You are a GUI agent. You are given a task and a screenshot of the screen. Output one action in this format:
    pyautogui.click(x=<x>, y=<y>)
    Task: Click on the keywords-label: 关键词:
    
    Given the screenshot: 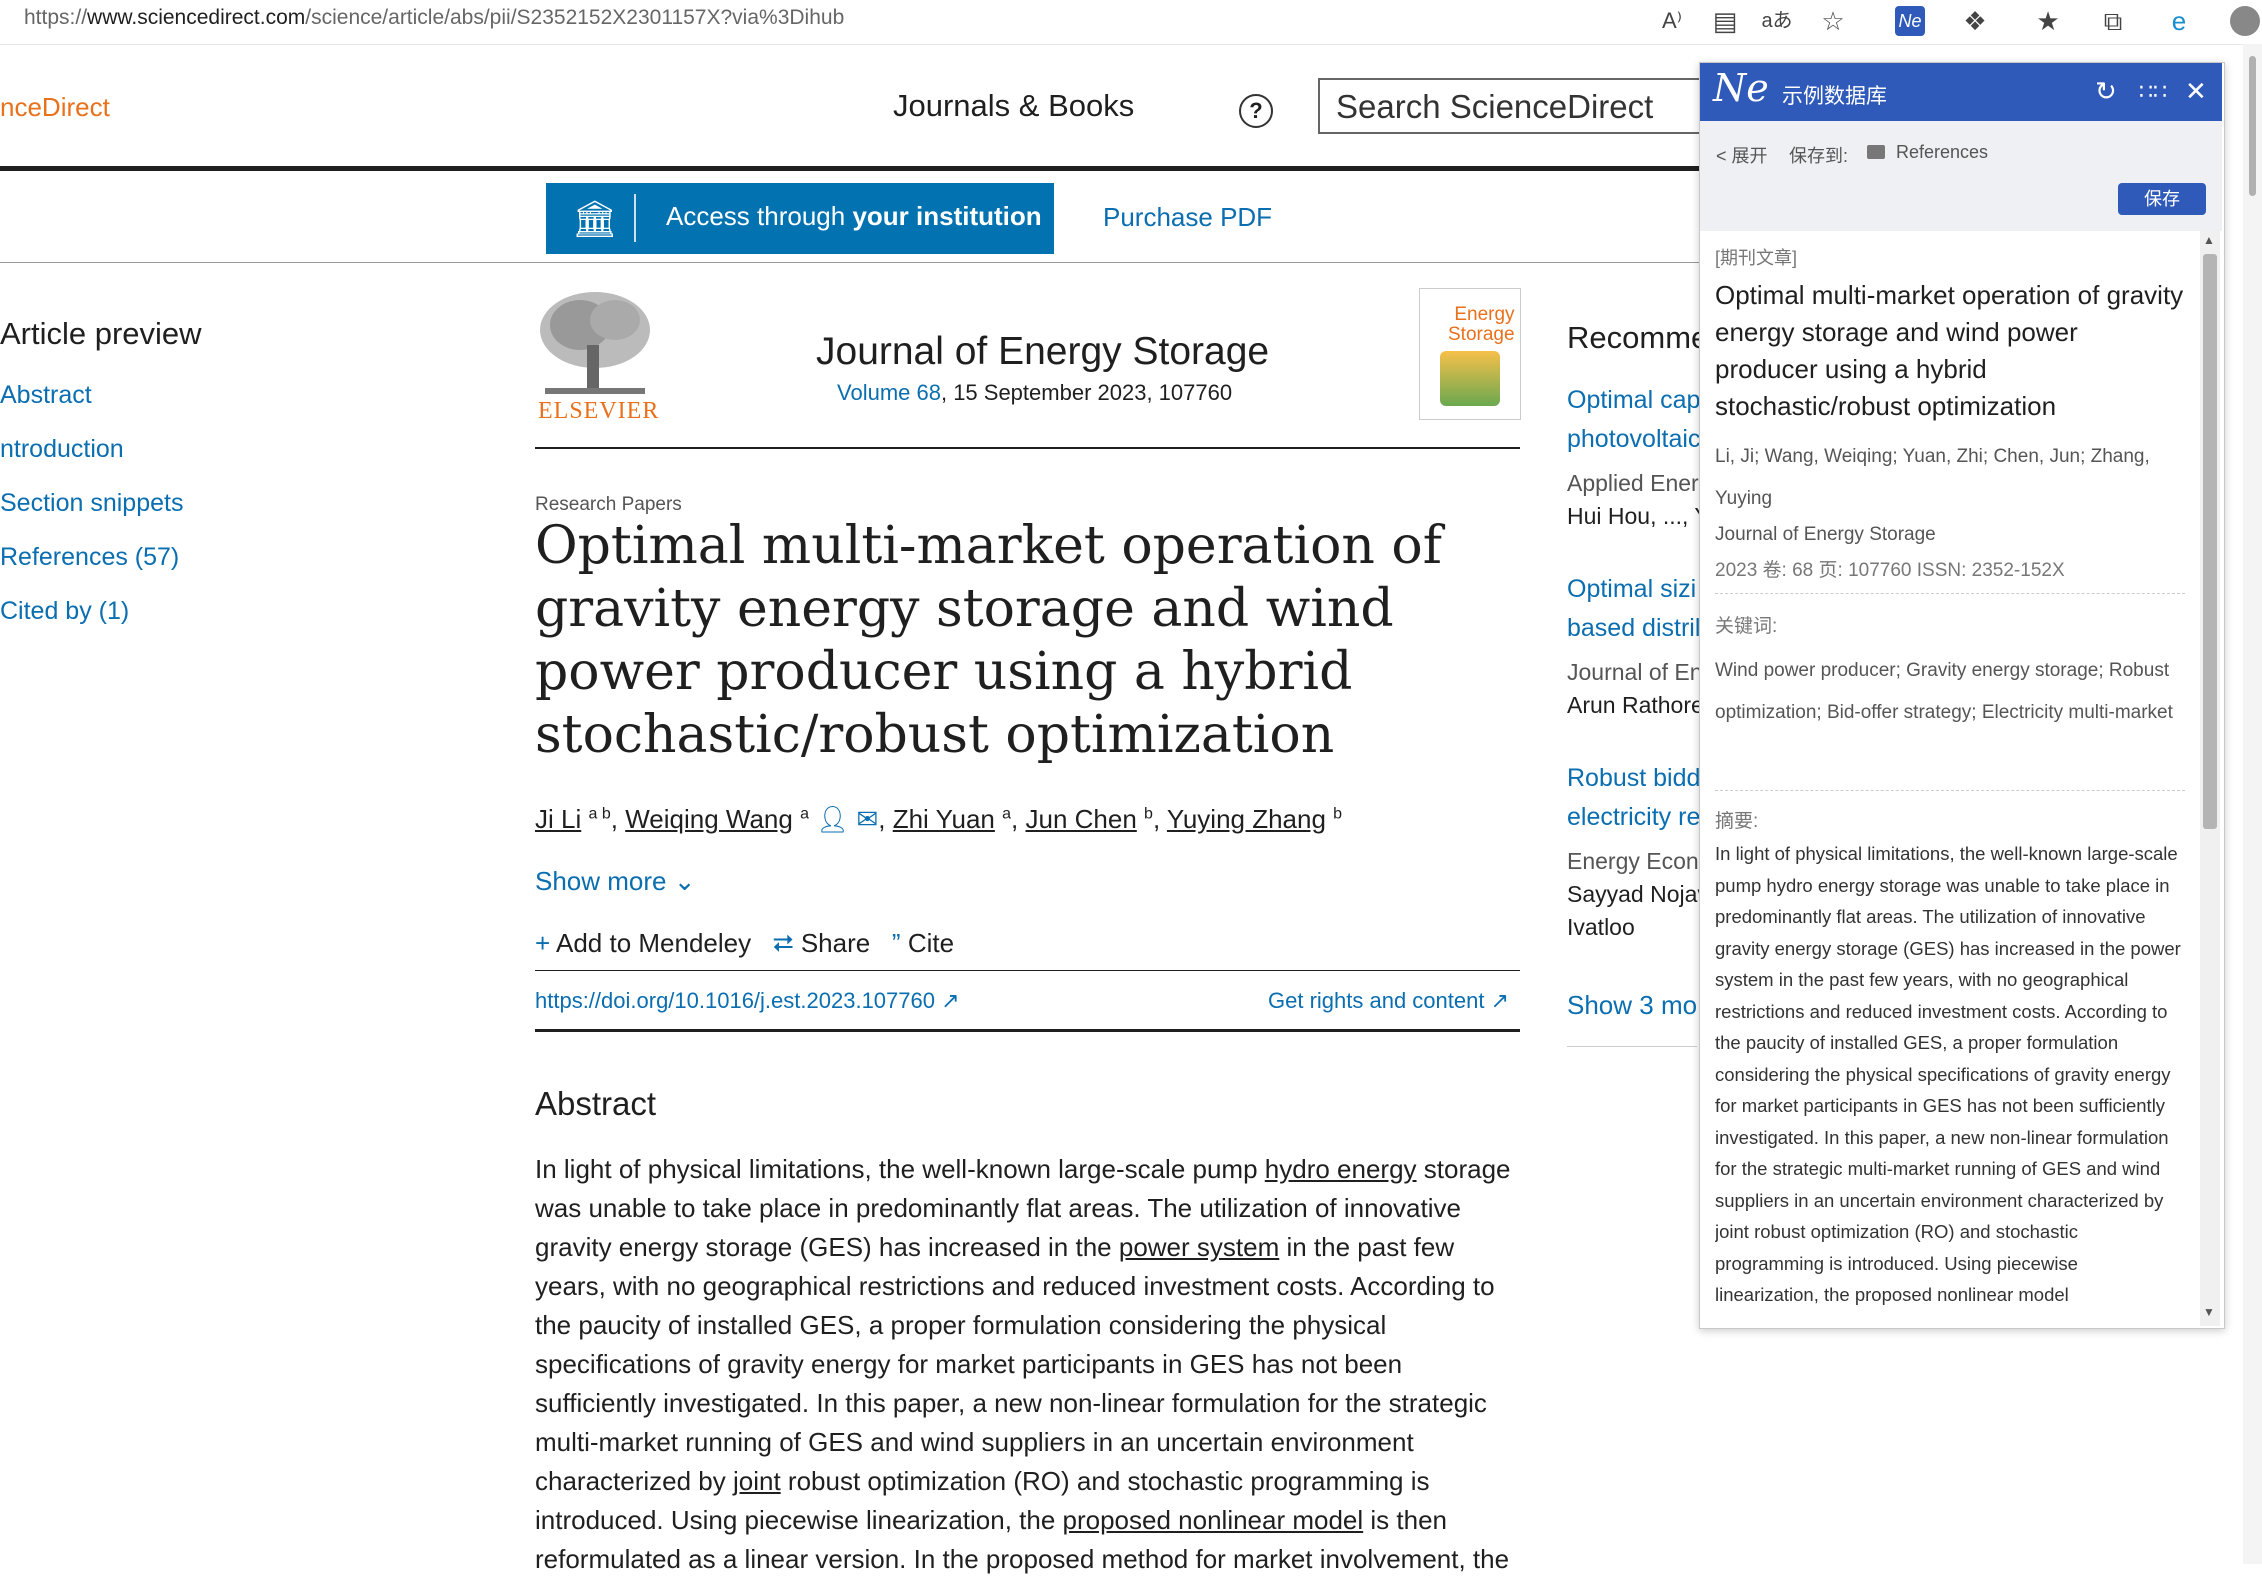 What is the action you would take?
    pyautogui.click(x=1746, y=626)
    